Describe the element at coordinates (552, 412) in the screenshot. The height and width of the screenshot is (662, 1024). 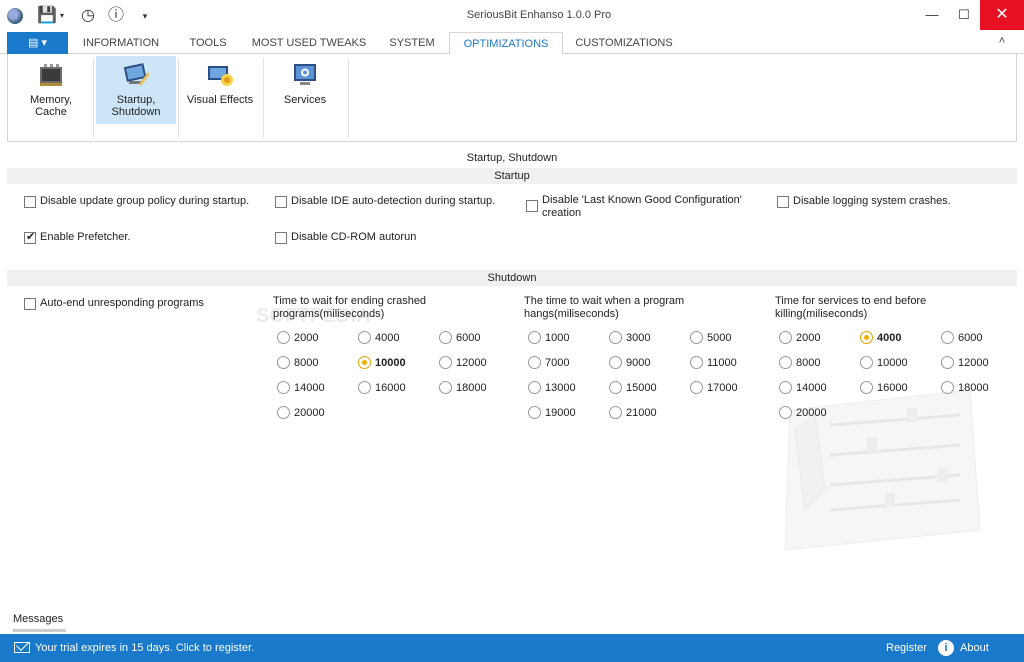
I see `radio-option: 19000` at that location.